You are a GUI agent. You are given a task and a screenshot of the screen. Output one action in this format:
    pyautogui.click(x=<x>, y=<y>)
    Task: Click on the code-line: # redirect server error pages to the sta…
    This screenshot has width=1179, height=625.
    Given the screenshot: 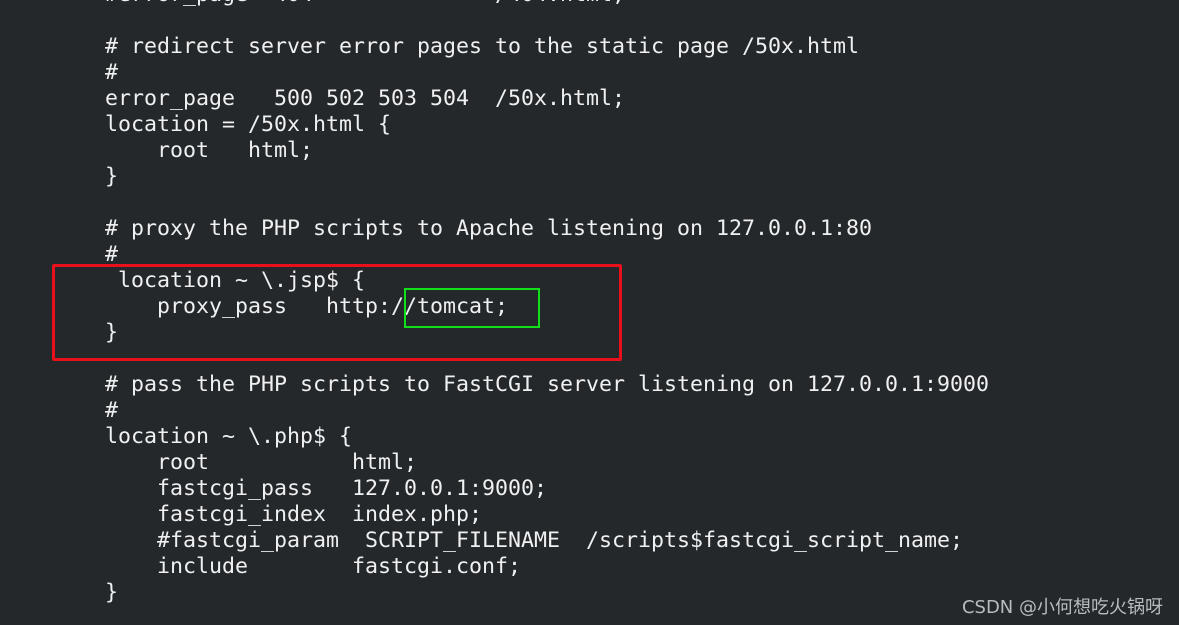 What is the action you would take?
    pyautogui.click(x=456, y=46)
    